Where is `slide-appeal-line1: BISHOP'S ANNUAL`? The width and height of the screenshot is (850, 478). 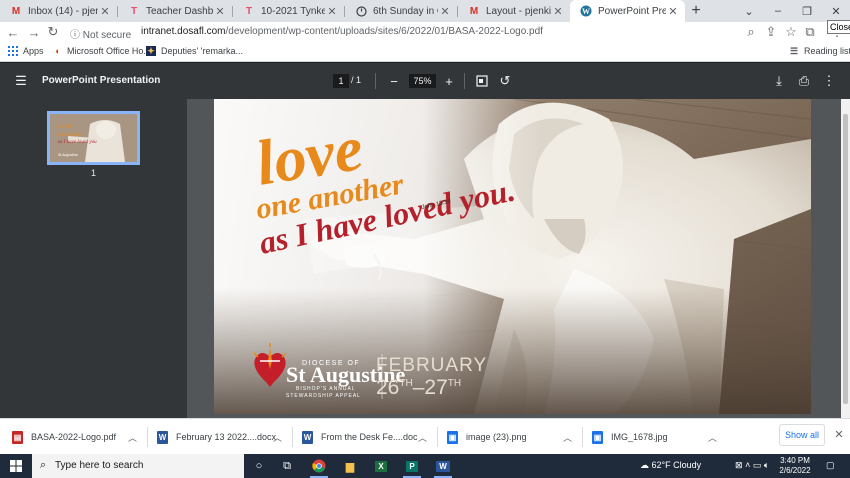
slide-appeal-line1: BISHOP'S ANNUAL is located at coordinates (326, 389).